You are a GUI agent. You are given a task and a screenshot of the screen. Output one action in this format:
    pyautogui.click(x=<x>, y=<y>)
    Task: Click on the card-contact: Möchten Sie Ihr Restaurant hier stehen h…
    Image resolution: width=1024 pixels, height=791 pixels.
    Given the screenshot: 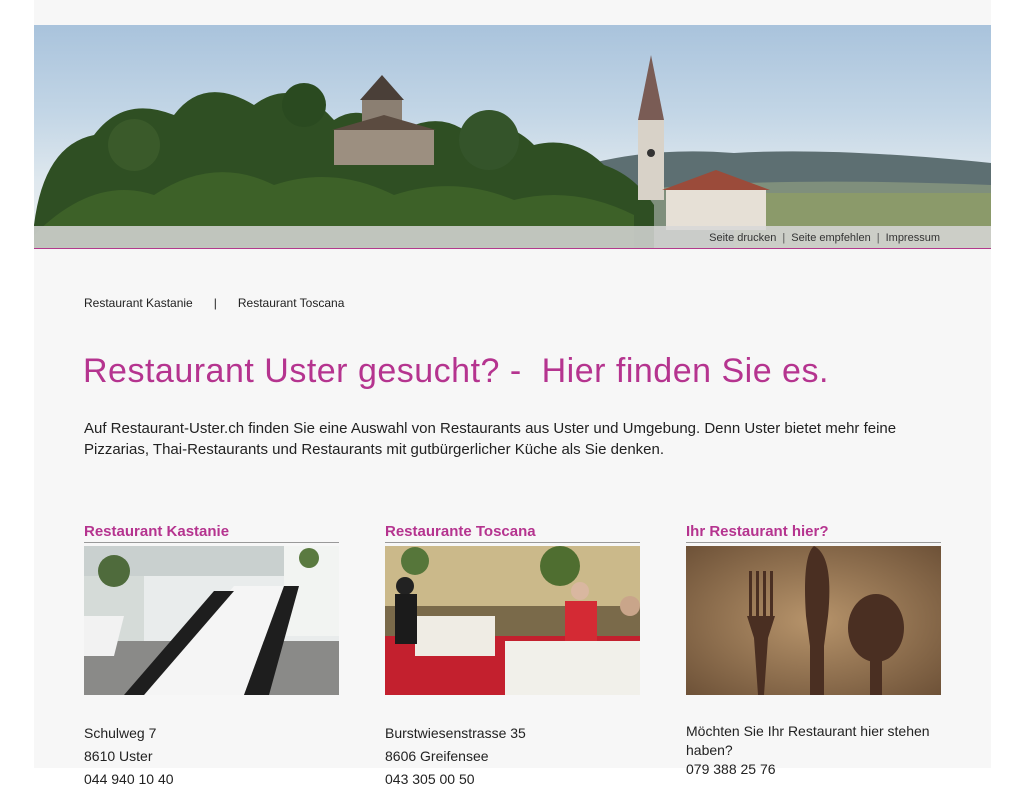 What is the action you would take?
    pyautogui.click(x=813, y=750)
    